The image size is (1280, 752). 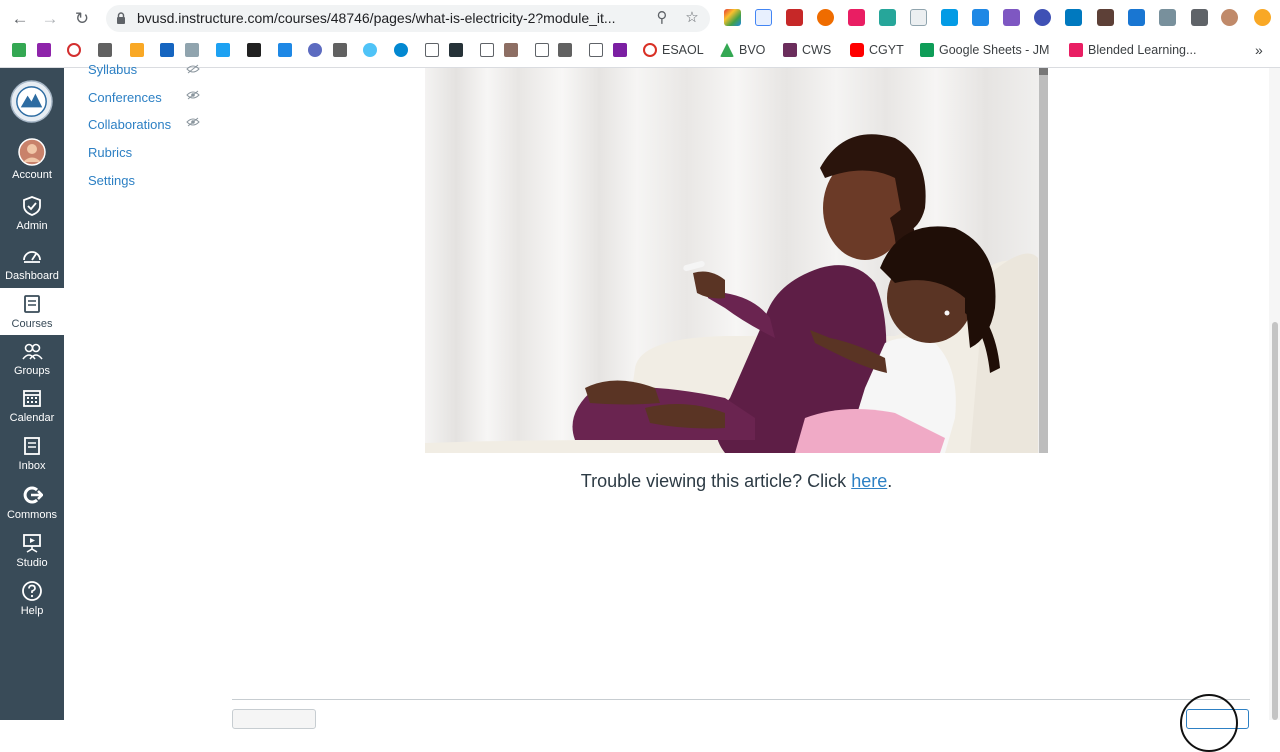 What do you see at coordinates (31, 101) in the screenshot?
I see `school-logo-icon` at bounding box center [31, 101].